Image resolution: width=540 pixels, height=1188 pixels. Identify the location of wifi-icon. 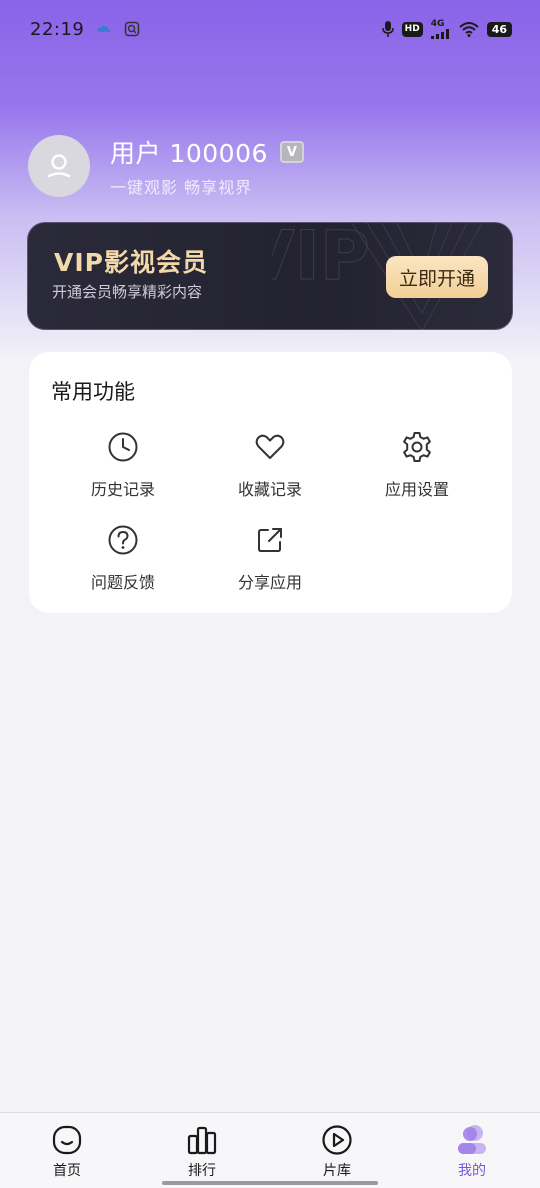
(469, 29).